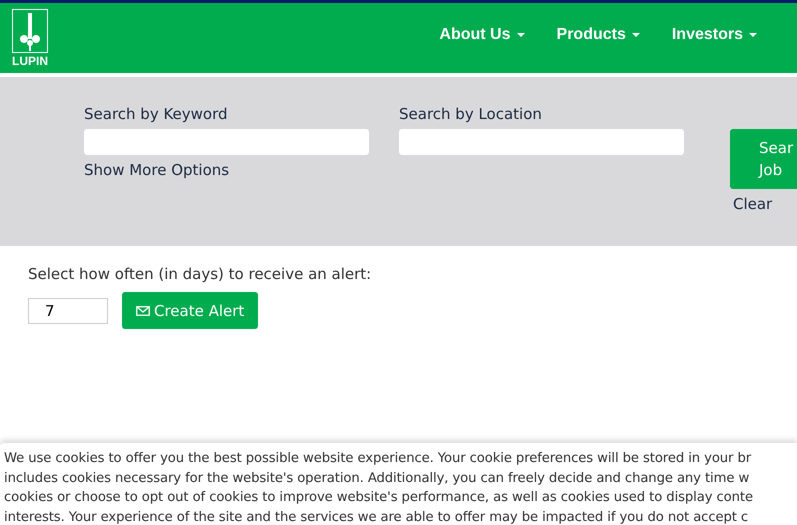 This screenshot has height=525, width=797. I want to click on keyword-field, so click(226, 142).